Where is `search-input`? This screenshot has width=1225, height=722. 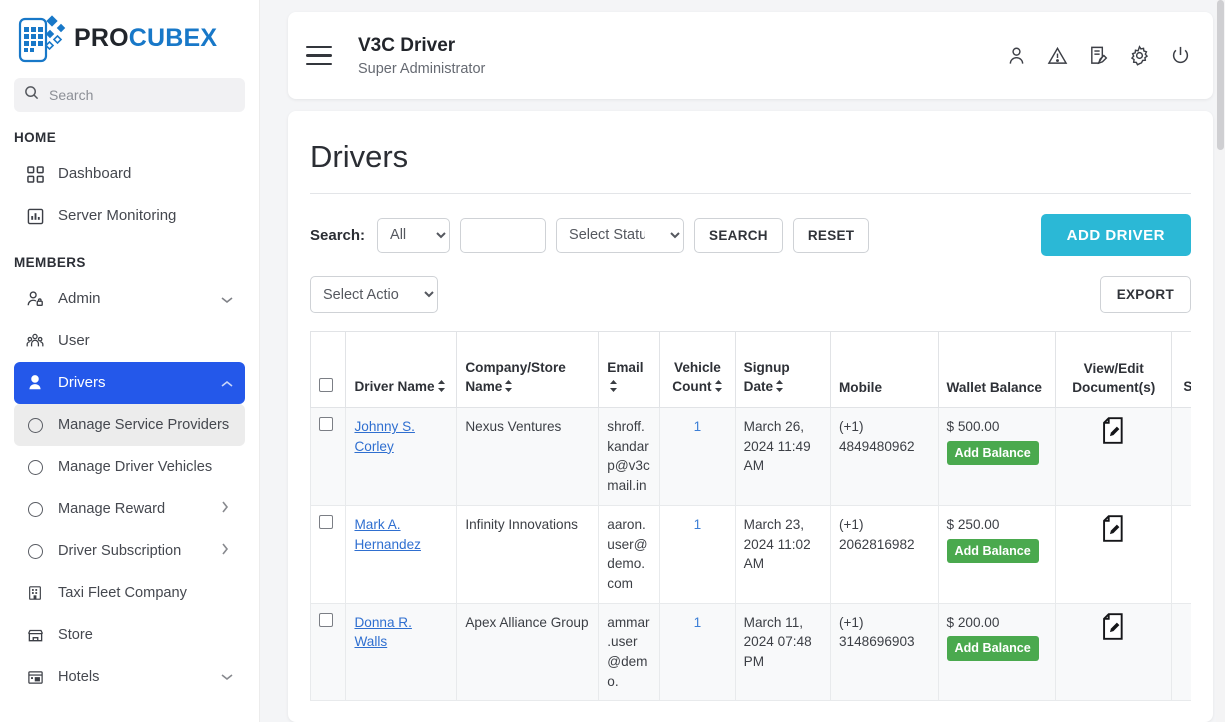 search-input is located at coordinates (141, 95).